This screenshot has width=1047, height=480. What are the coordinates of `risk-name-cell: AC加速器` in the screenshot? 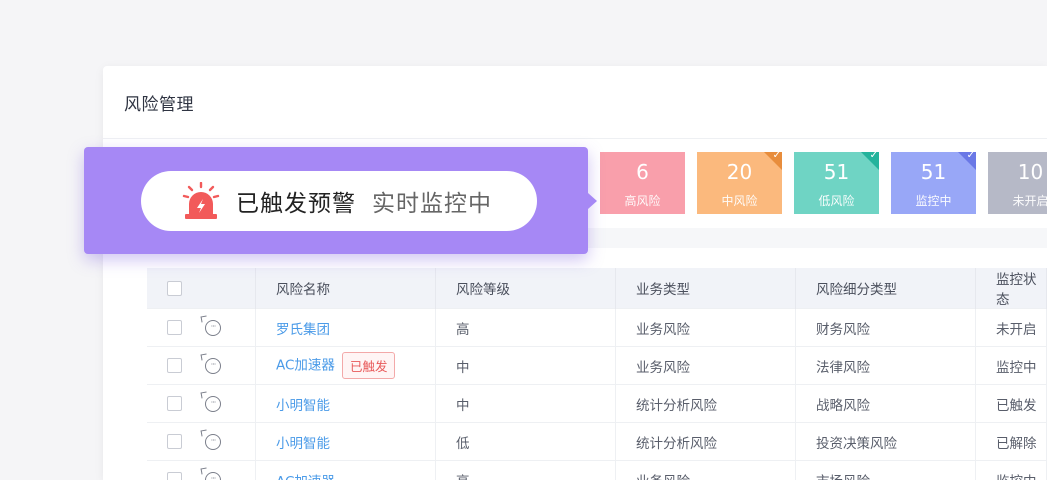 It's located at (345, 470).